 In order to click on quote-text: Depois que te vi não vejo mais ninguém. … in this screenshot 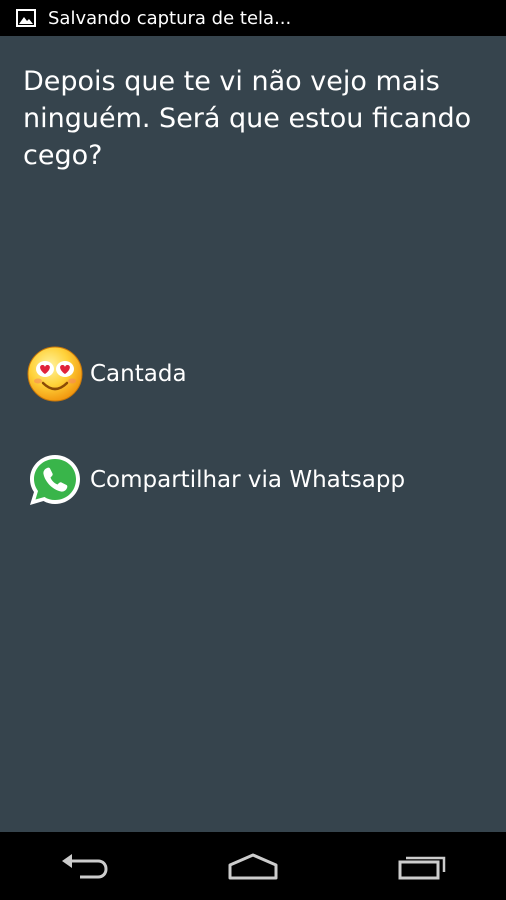, I will do `click(247, 118)`.